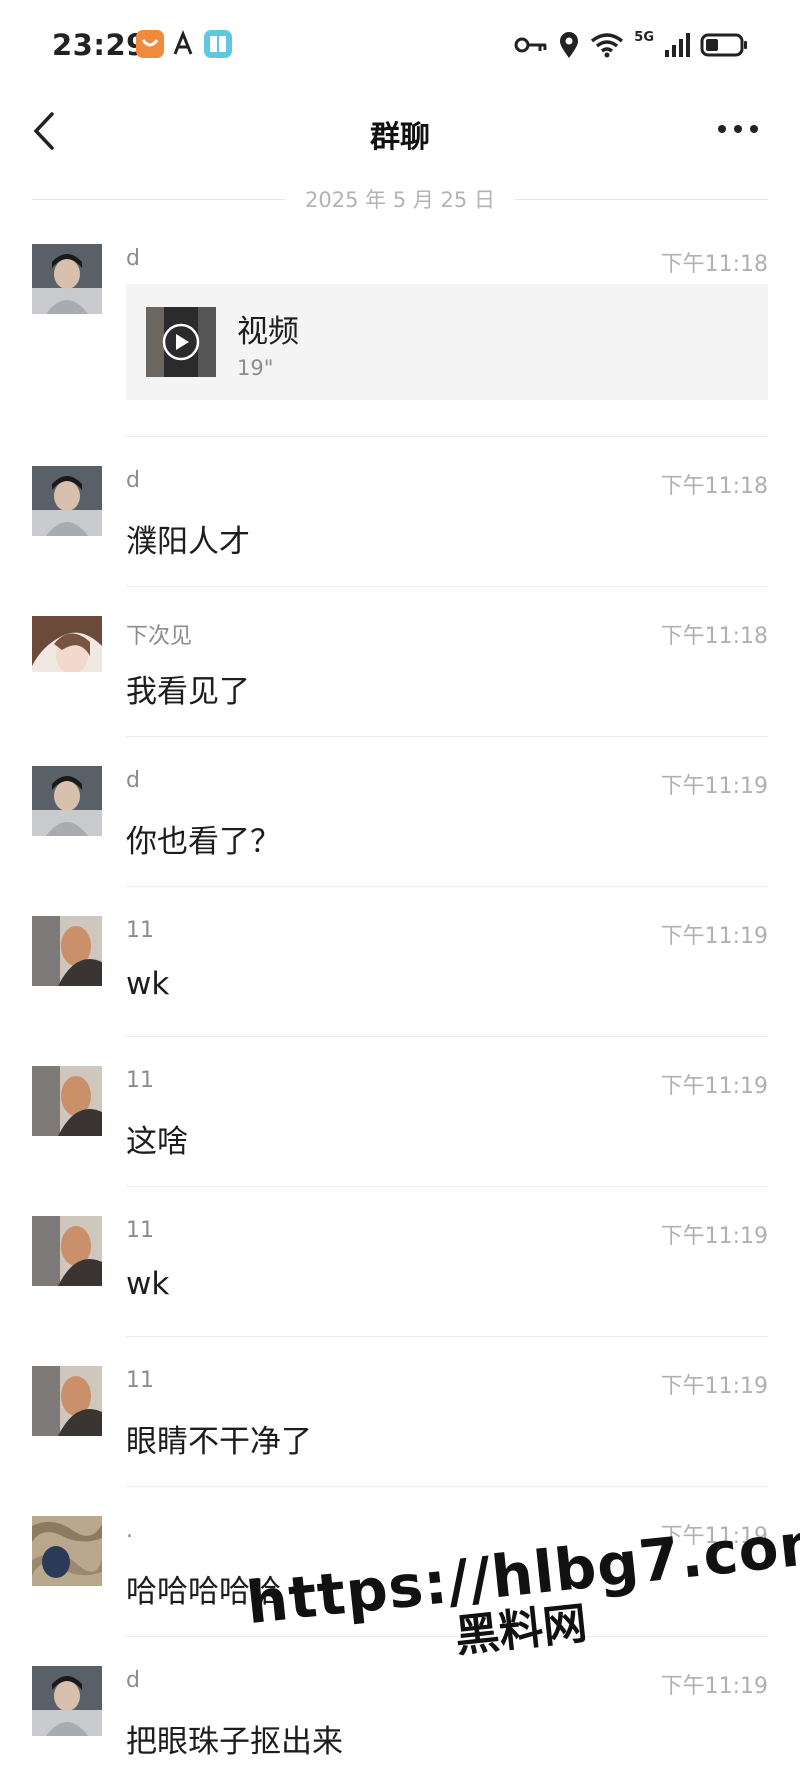  Describe the element at coordinates (447, 342) in the screenshot. I see `video-message-card: 视频 19"` at that location.